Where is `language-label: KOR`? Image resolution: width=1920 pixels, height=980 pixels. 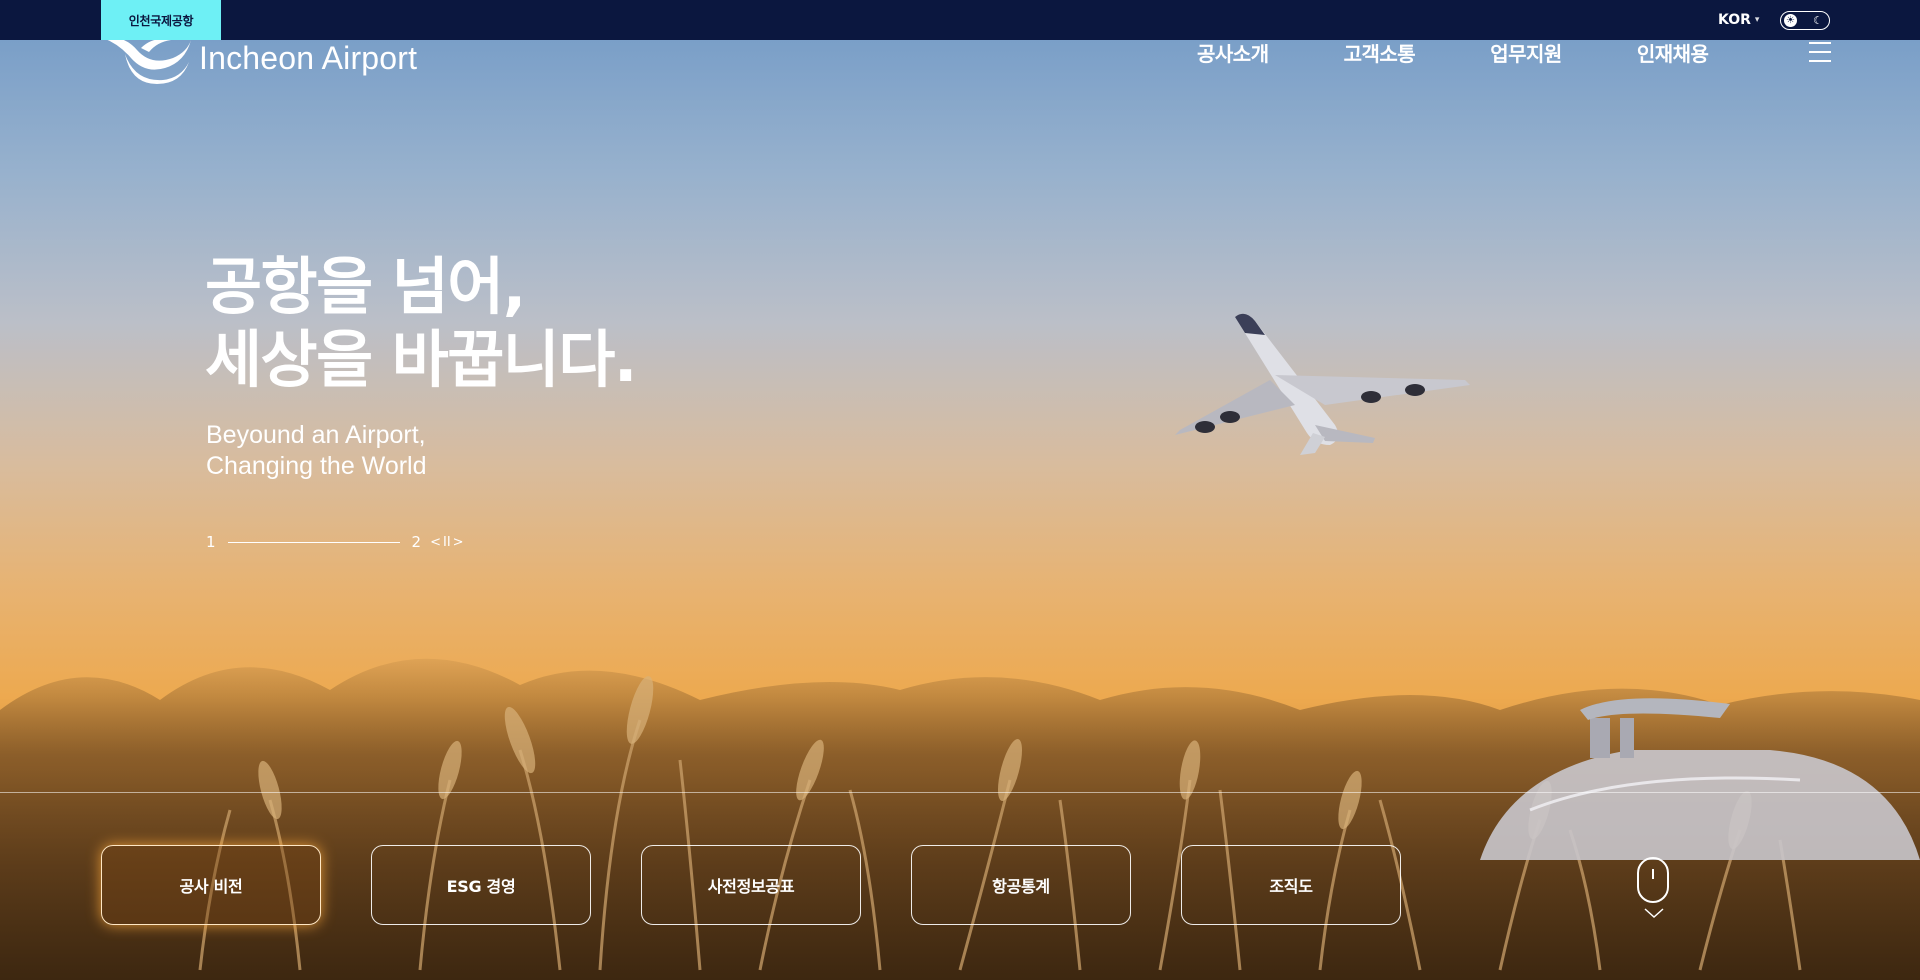 language-label: KOR is located at coordinates (1734, 20).